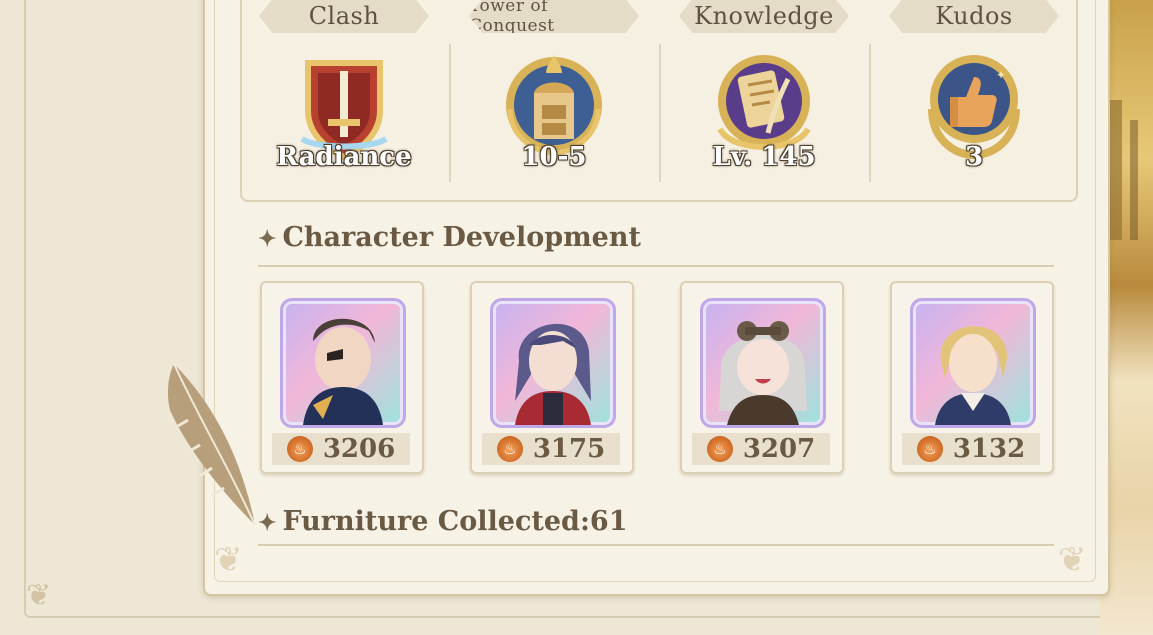 This screenshot has width=1153, height=635. Describe the element at coordinates (344, 16) in the screenshot. I see `honor-title: Clash` at that location.